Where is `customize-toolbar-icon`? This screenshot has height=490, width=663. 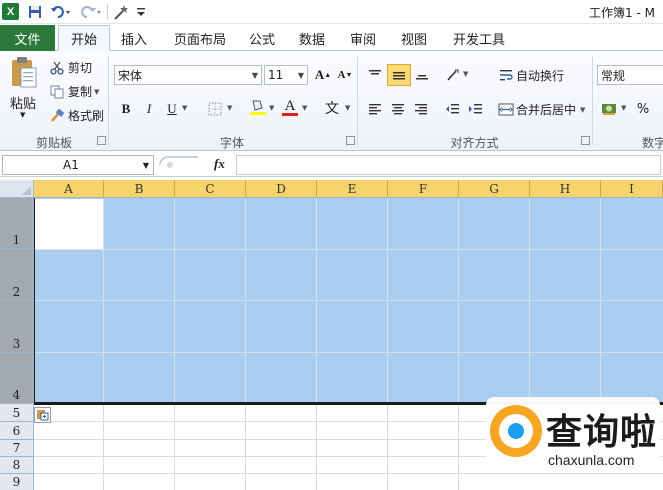
customize-toolbar-icon is located at coordinates (141, 12).